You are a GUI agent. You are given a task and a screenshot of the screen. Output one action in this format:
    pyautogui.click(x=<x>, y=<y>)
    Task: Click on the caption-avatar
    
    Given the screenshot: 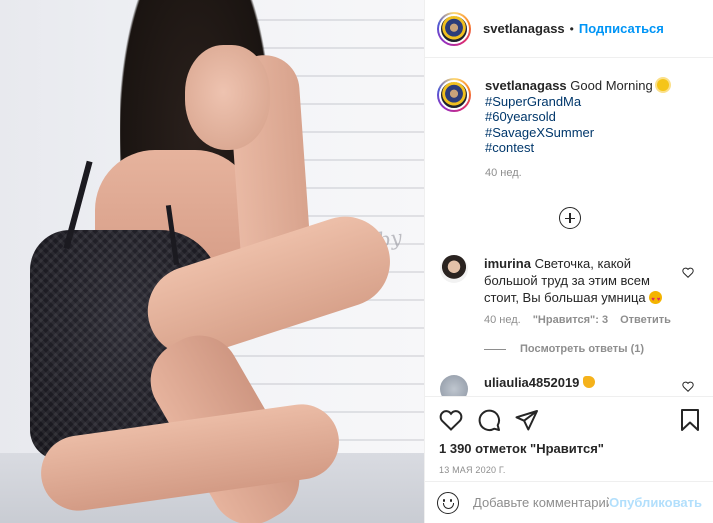 What is the action you would take?
    pyautogui.click(x=454, y=95)
    